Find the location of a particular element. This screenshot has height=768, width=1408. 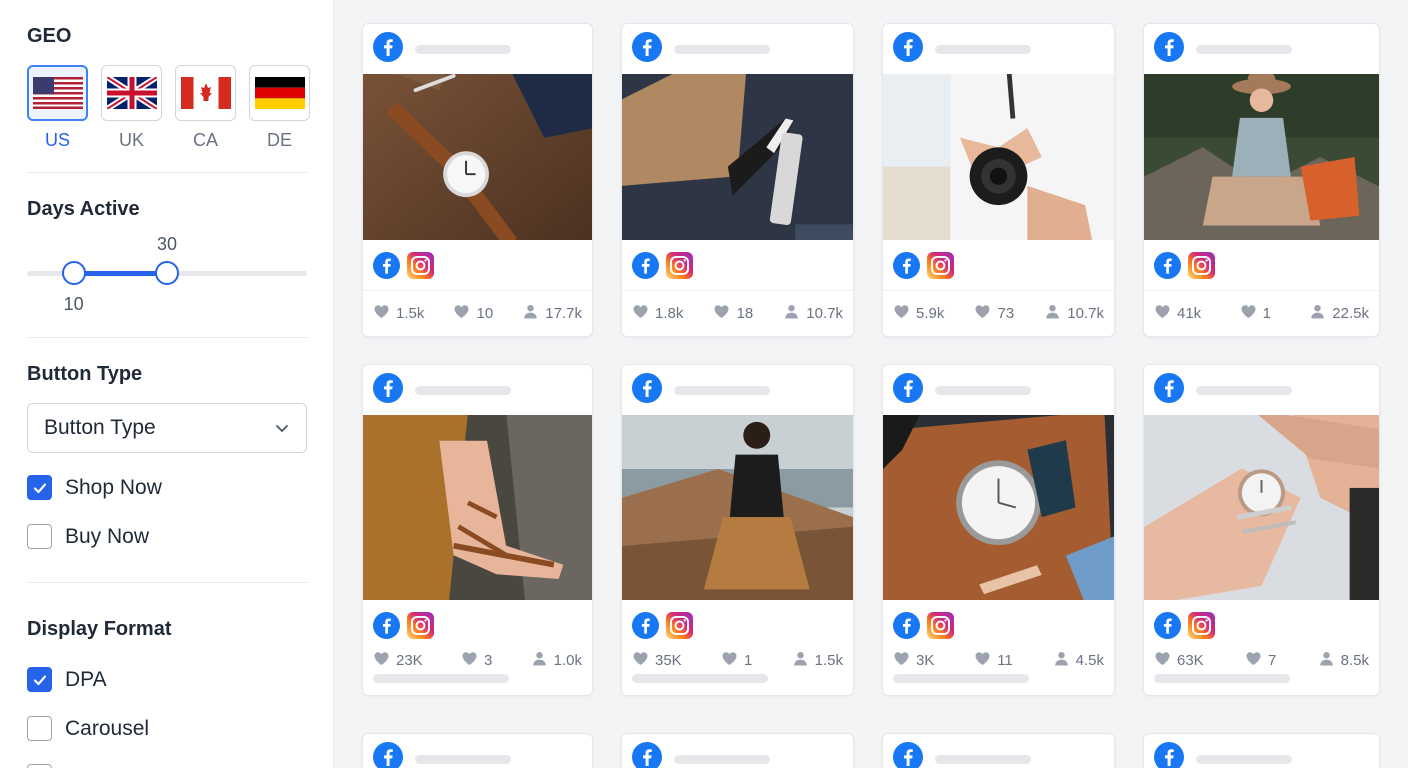

platform-icons is located at coordinates (737, 265).